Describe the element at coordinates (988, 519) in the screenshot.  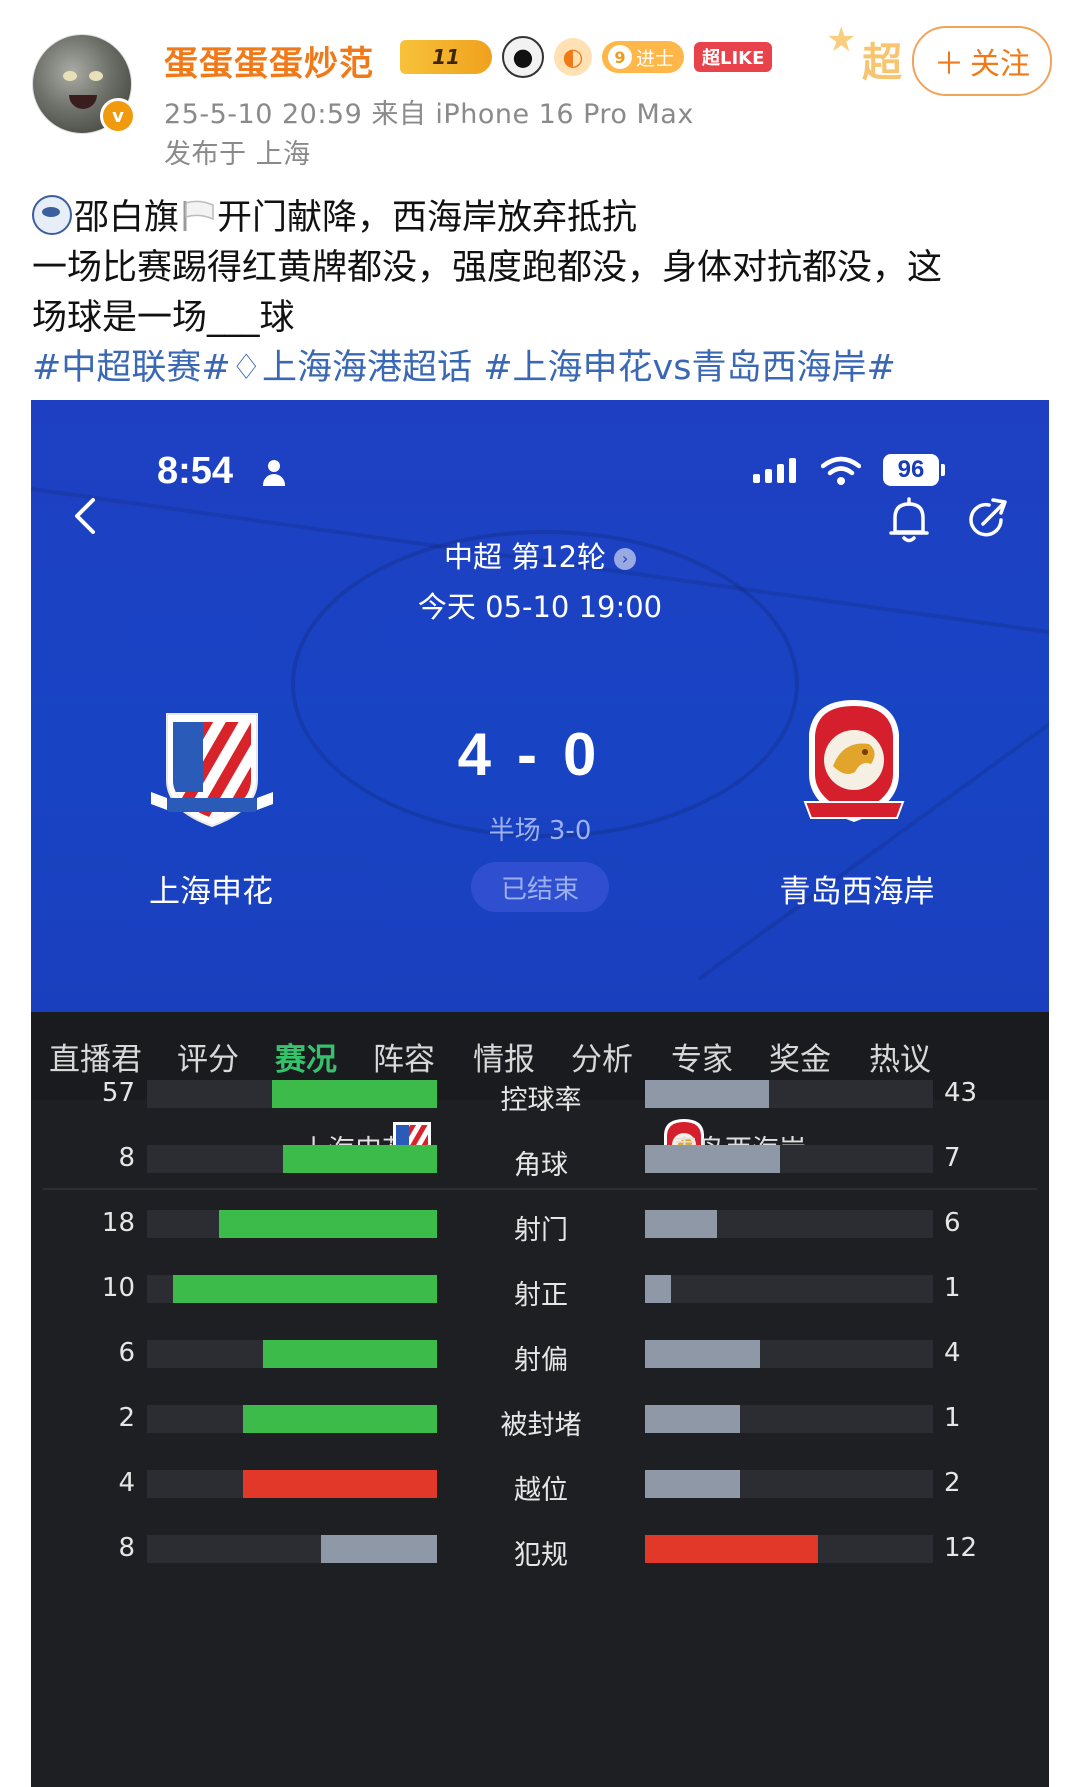
I see `share-icon` at that location.